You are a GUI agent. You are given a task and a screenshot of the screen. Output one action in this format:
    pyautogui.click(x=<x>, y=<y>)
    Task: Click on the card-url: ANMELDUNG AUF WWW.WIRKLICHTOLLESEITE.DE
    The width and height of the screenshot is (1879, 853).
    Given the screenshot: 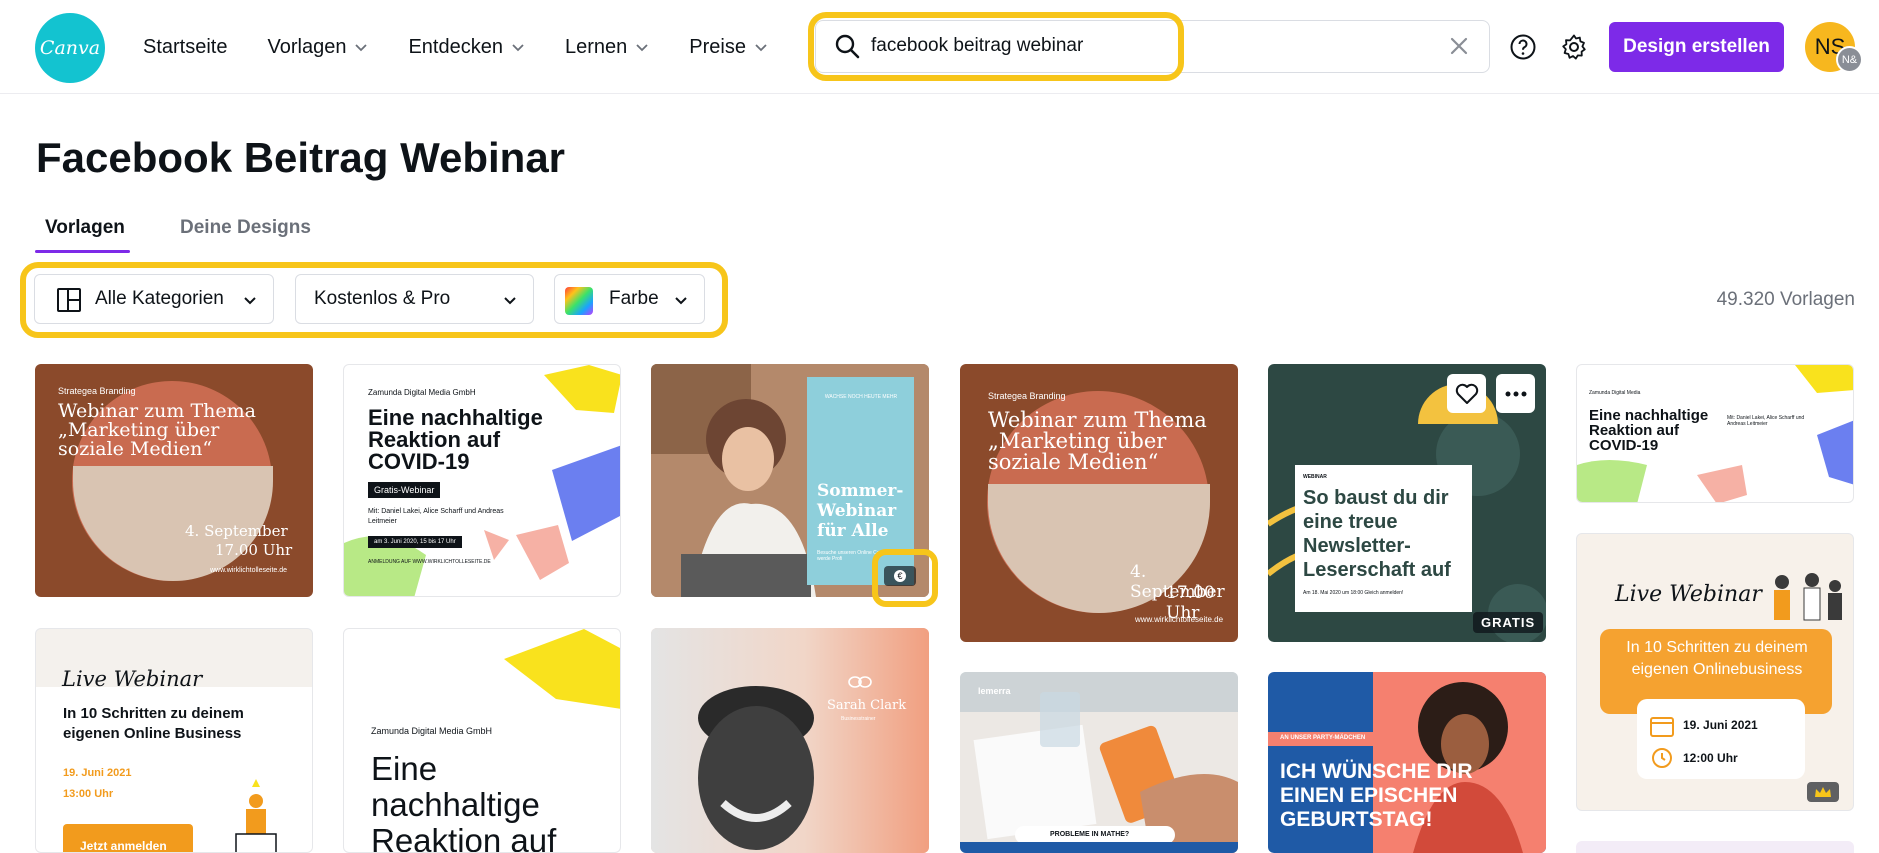 What is the action you would take?
    pyautogui.click(x=429, y=562)
    